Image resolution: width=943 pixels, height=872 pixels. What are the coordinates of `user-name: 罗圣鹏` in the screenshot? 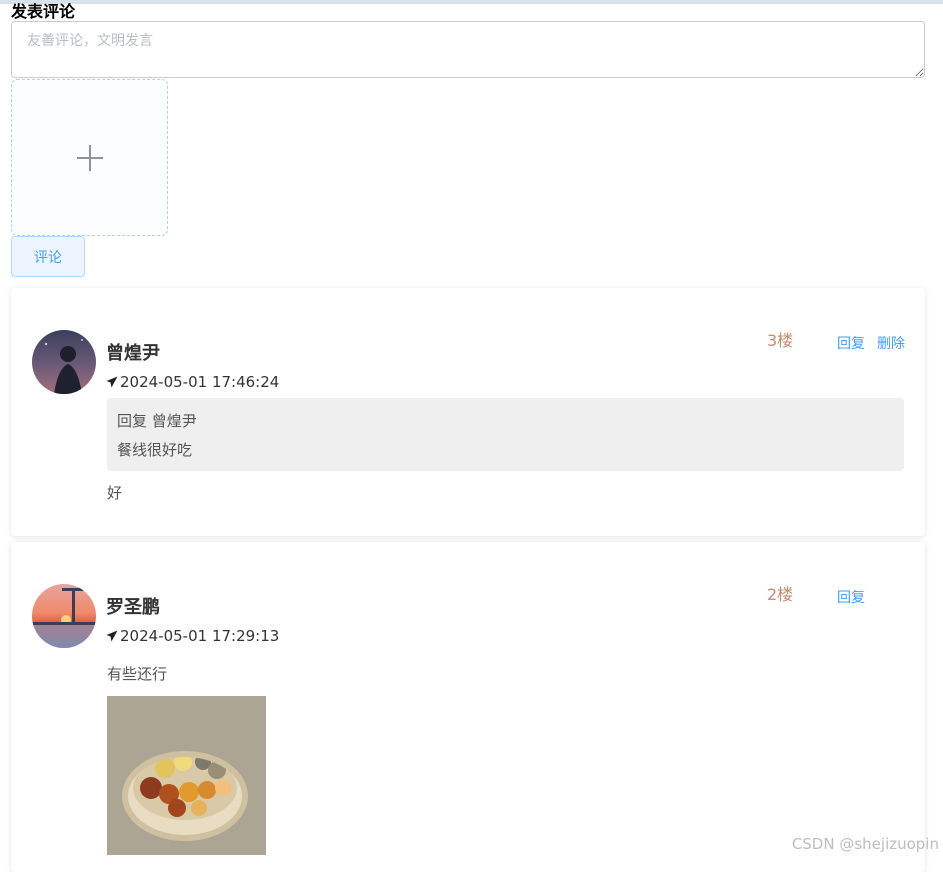 It's located at (133, 607).